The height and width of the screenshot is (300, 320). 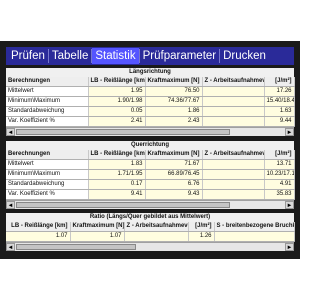 I want to click on table-cell: 1.86, so click(x=174, y=111).